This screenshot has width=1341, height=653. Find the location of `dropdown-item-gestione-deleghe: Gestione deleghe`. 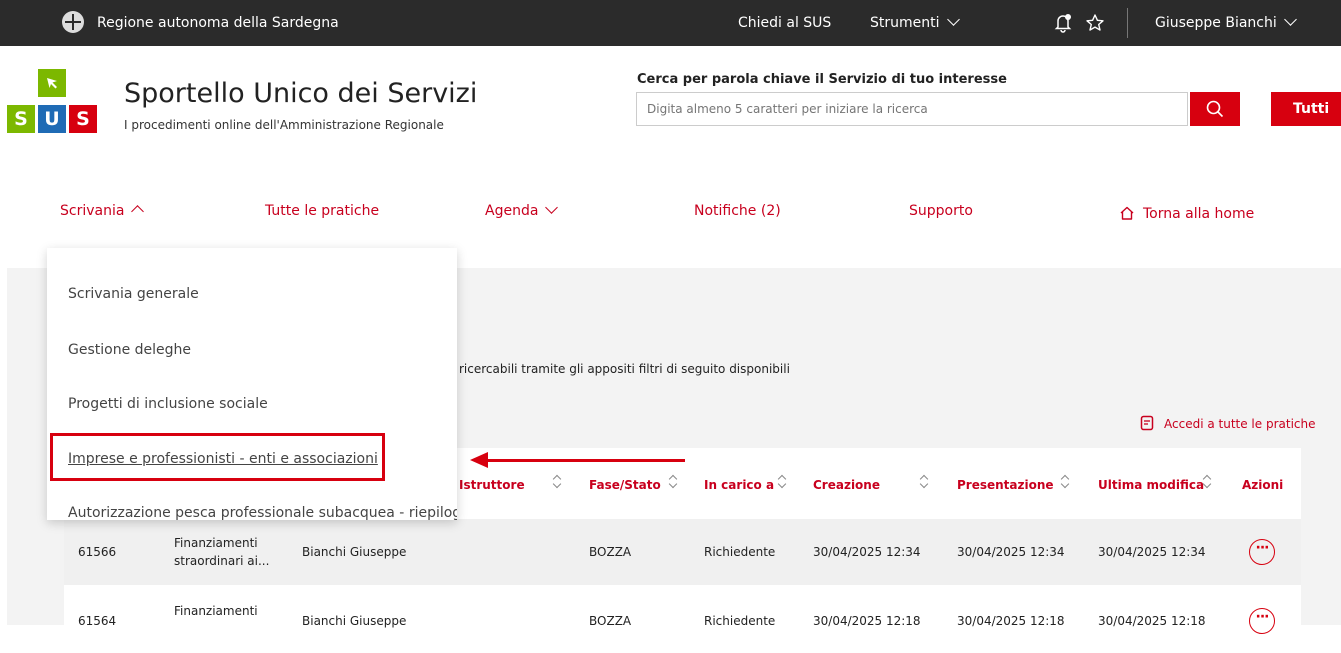

dropdown-item-gestione-deleghe: Gestione deleghe is located at coordinates (129, 350).